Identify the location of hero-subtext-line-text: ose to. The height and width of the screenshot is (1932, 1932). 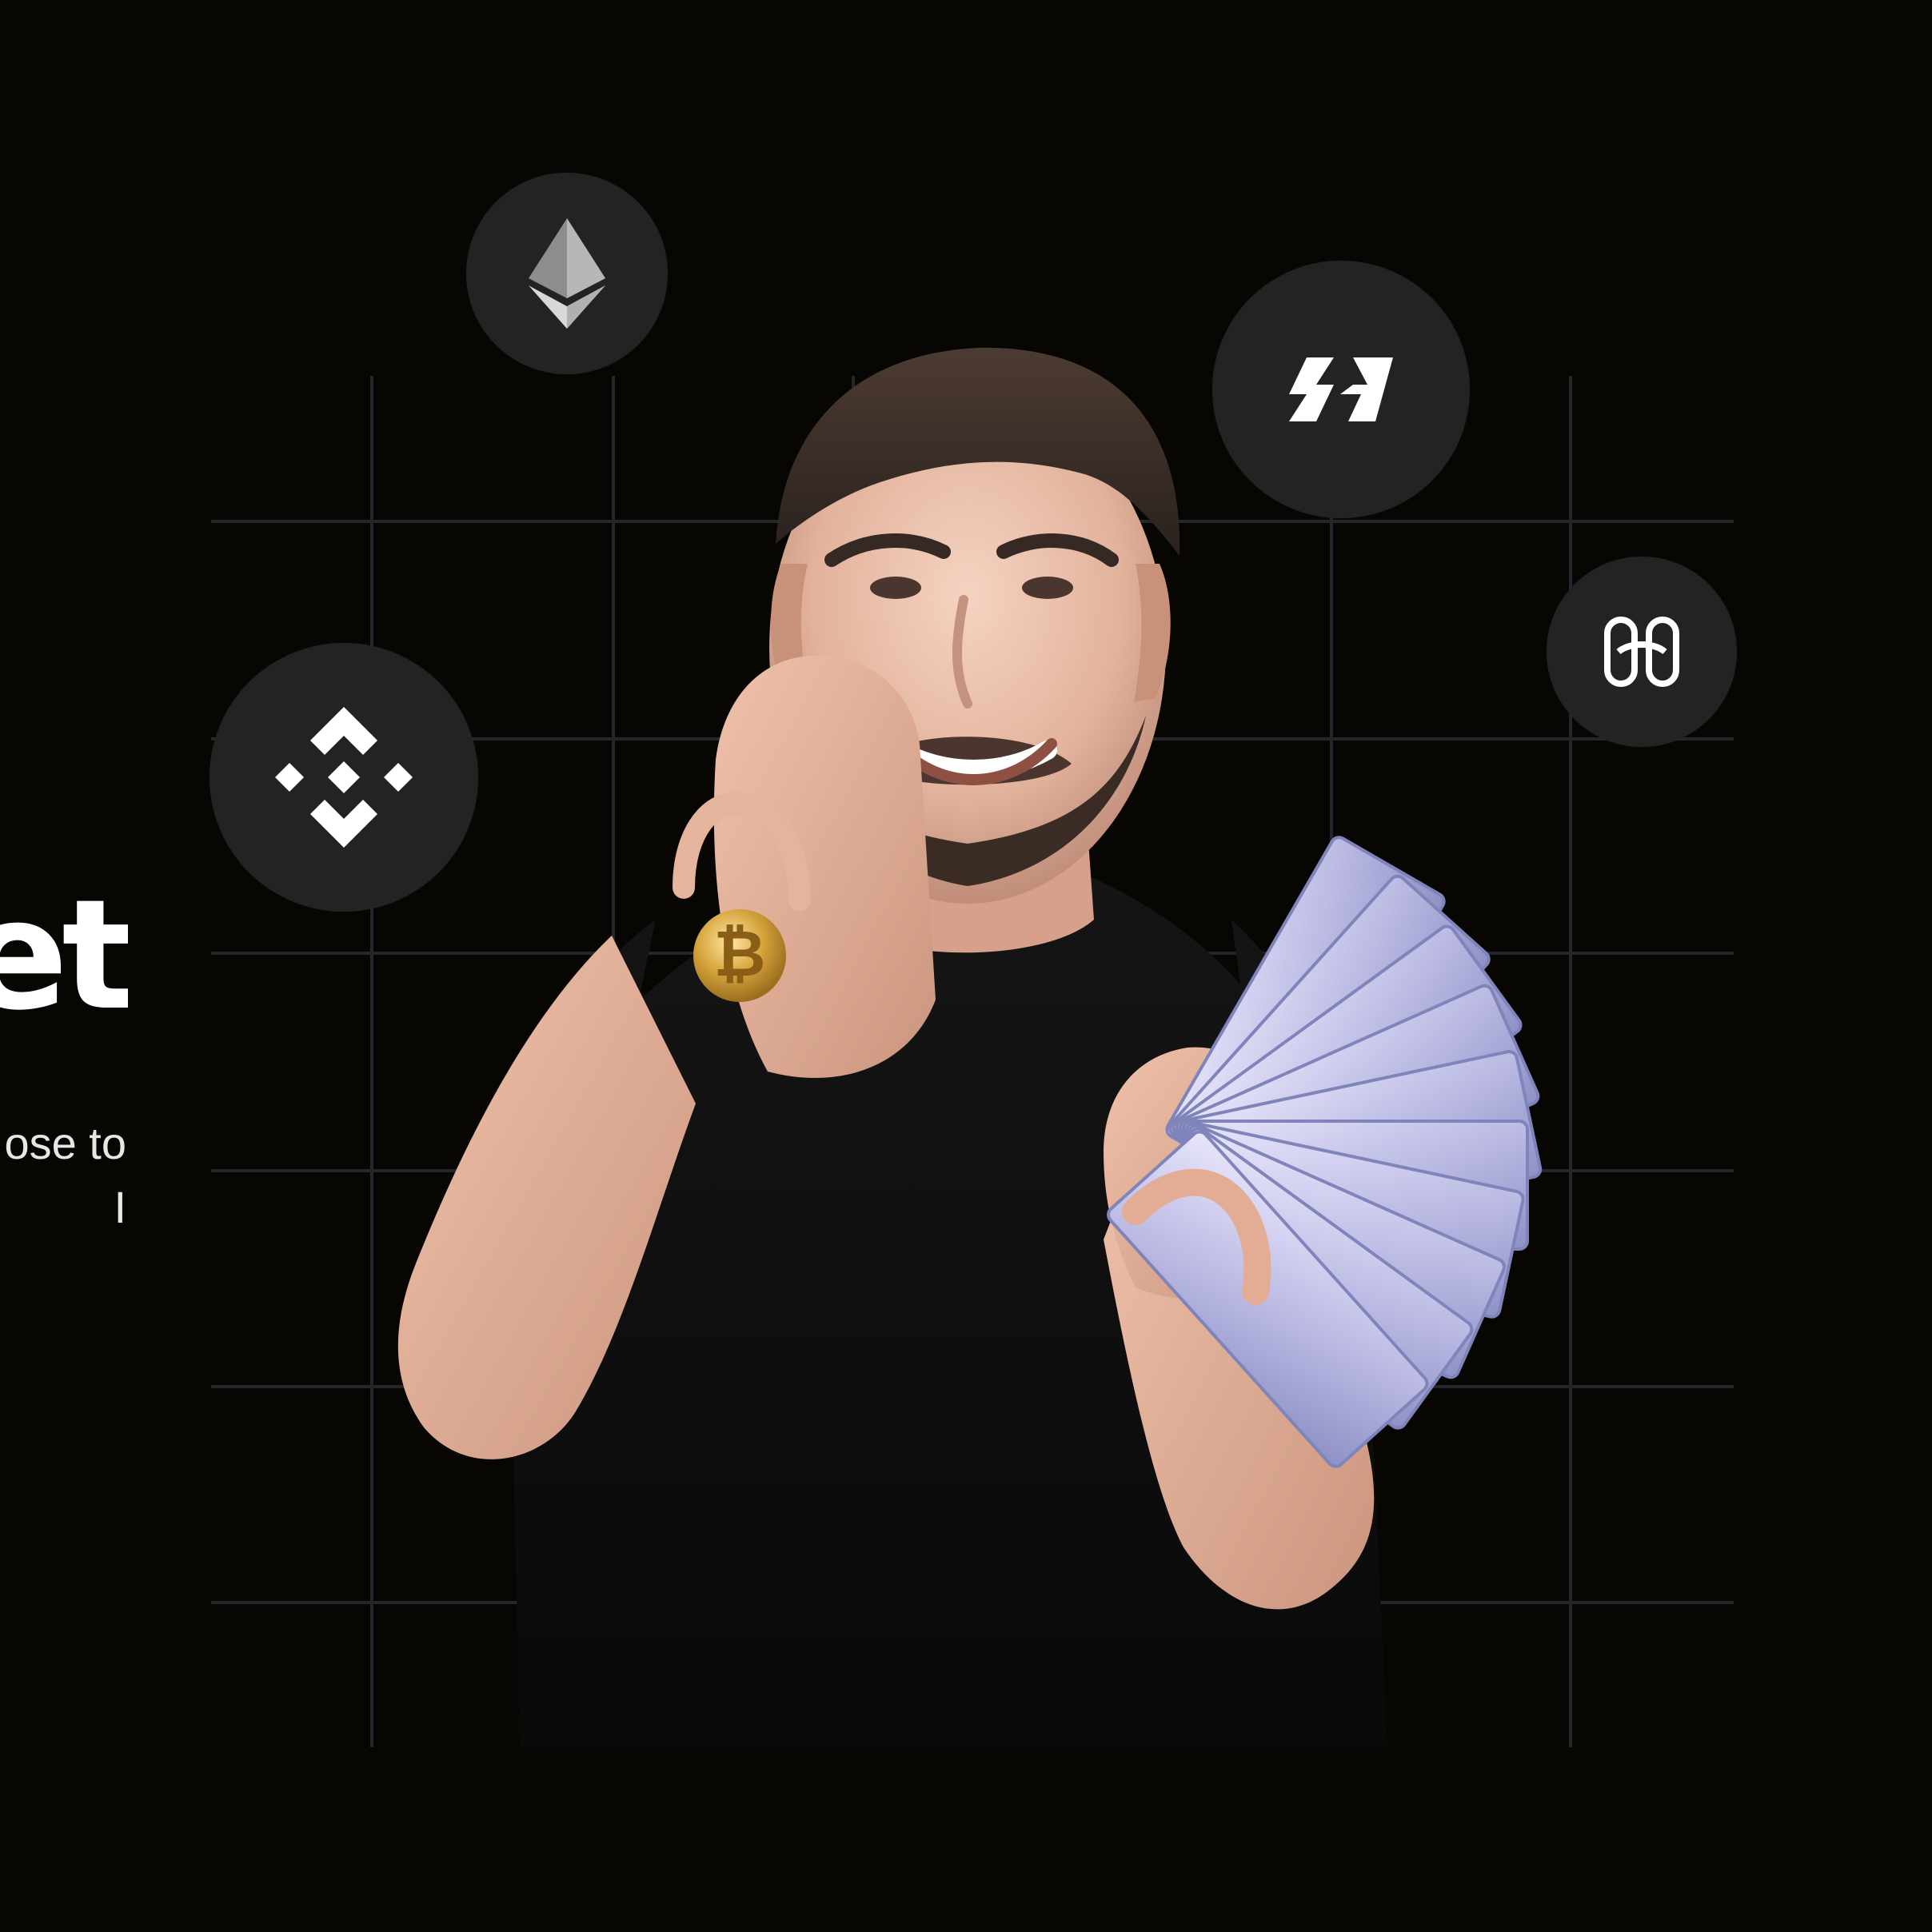
(65, 1143).